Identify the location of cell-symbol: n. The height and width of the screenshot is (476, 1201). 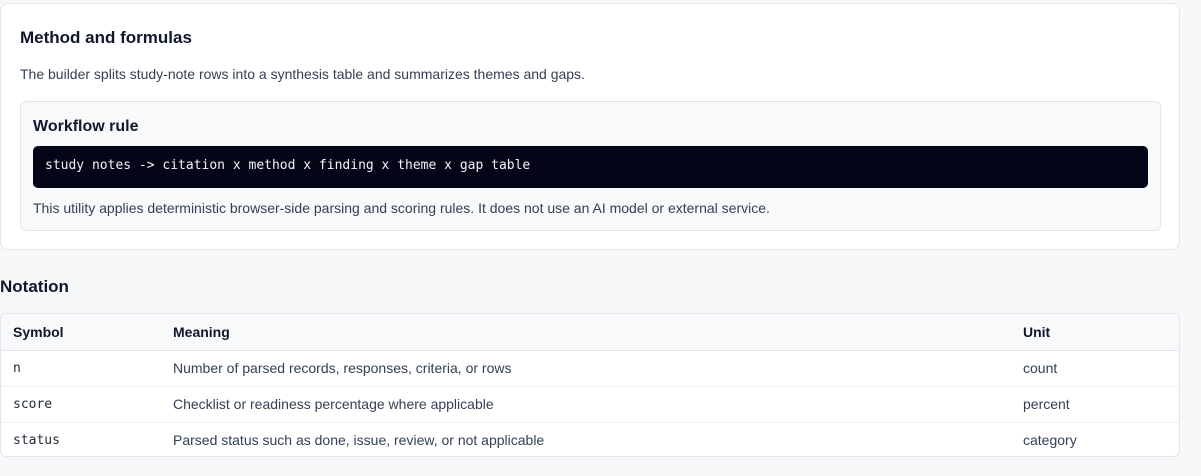
(81, 368).